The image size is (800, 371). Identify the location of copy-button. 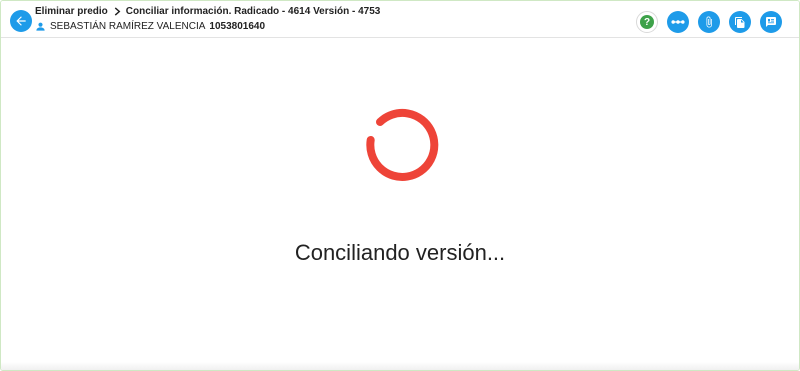
(740, 22).